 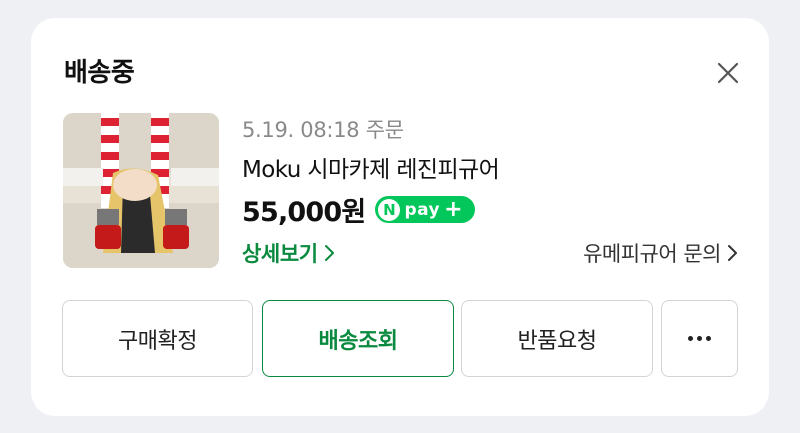 I want to click on more-dots-icon, so click(x=699, y=338).